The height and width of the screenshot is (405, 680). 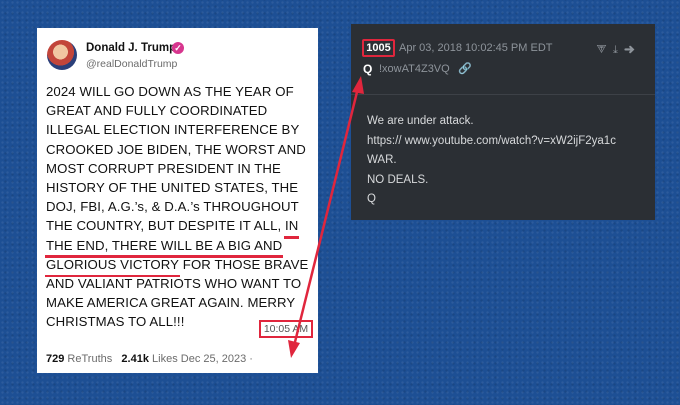 What do you see at coordinates (173, 130) in the screenshot?
I see `post-line: ILLEGAL ELECTION INTERFERENCE BY` at bounding box center [173, 130].